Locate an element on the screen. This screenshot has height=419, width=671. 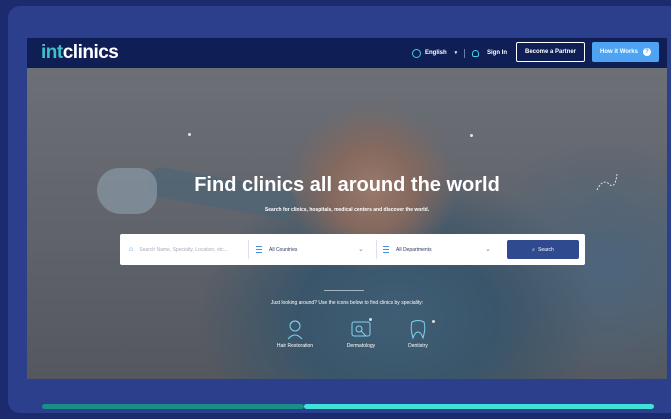
globe-icon is located at coordinates (416, 53).